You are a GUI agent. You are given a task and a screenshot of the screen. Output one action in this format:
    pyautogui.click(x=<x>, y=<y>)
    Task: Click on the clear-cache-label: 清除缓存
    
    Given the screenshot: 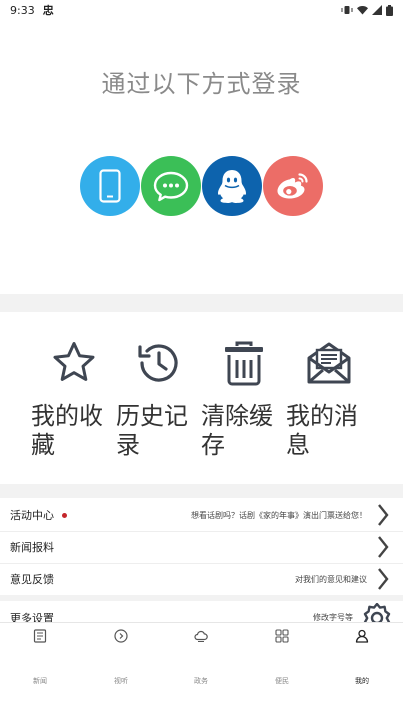 What is the action you would take?
    pyautogui.click(x=237, y=429)
    